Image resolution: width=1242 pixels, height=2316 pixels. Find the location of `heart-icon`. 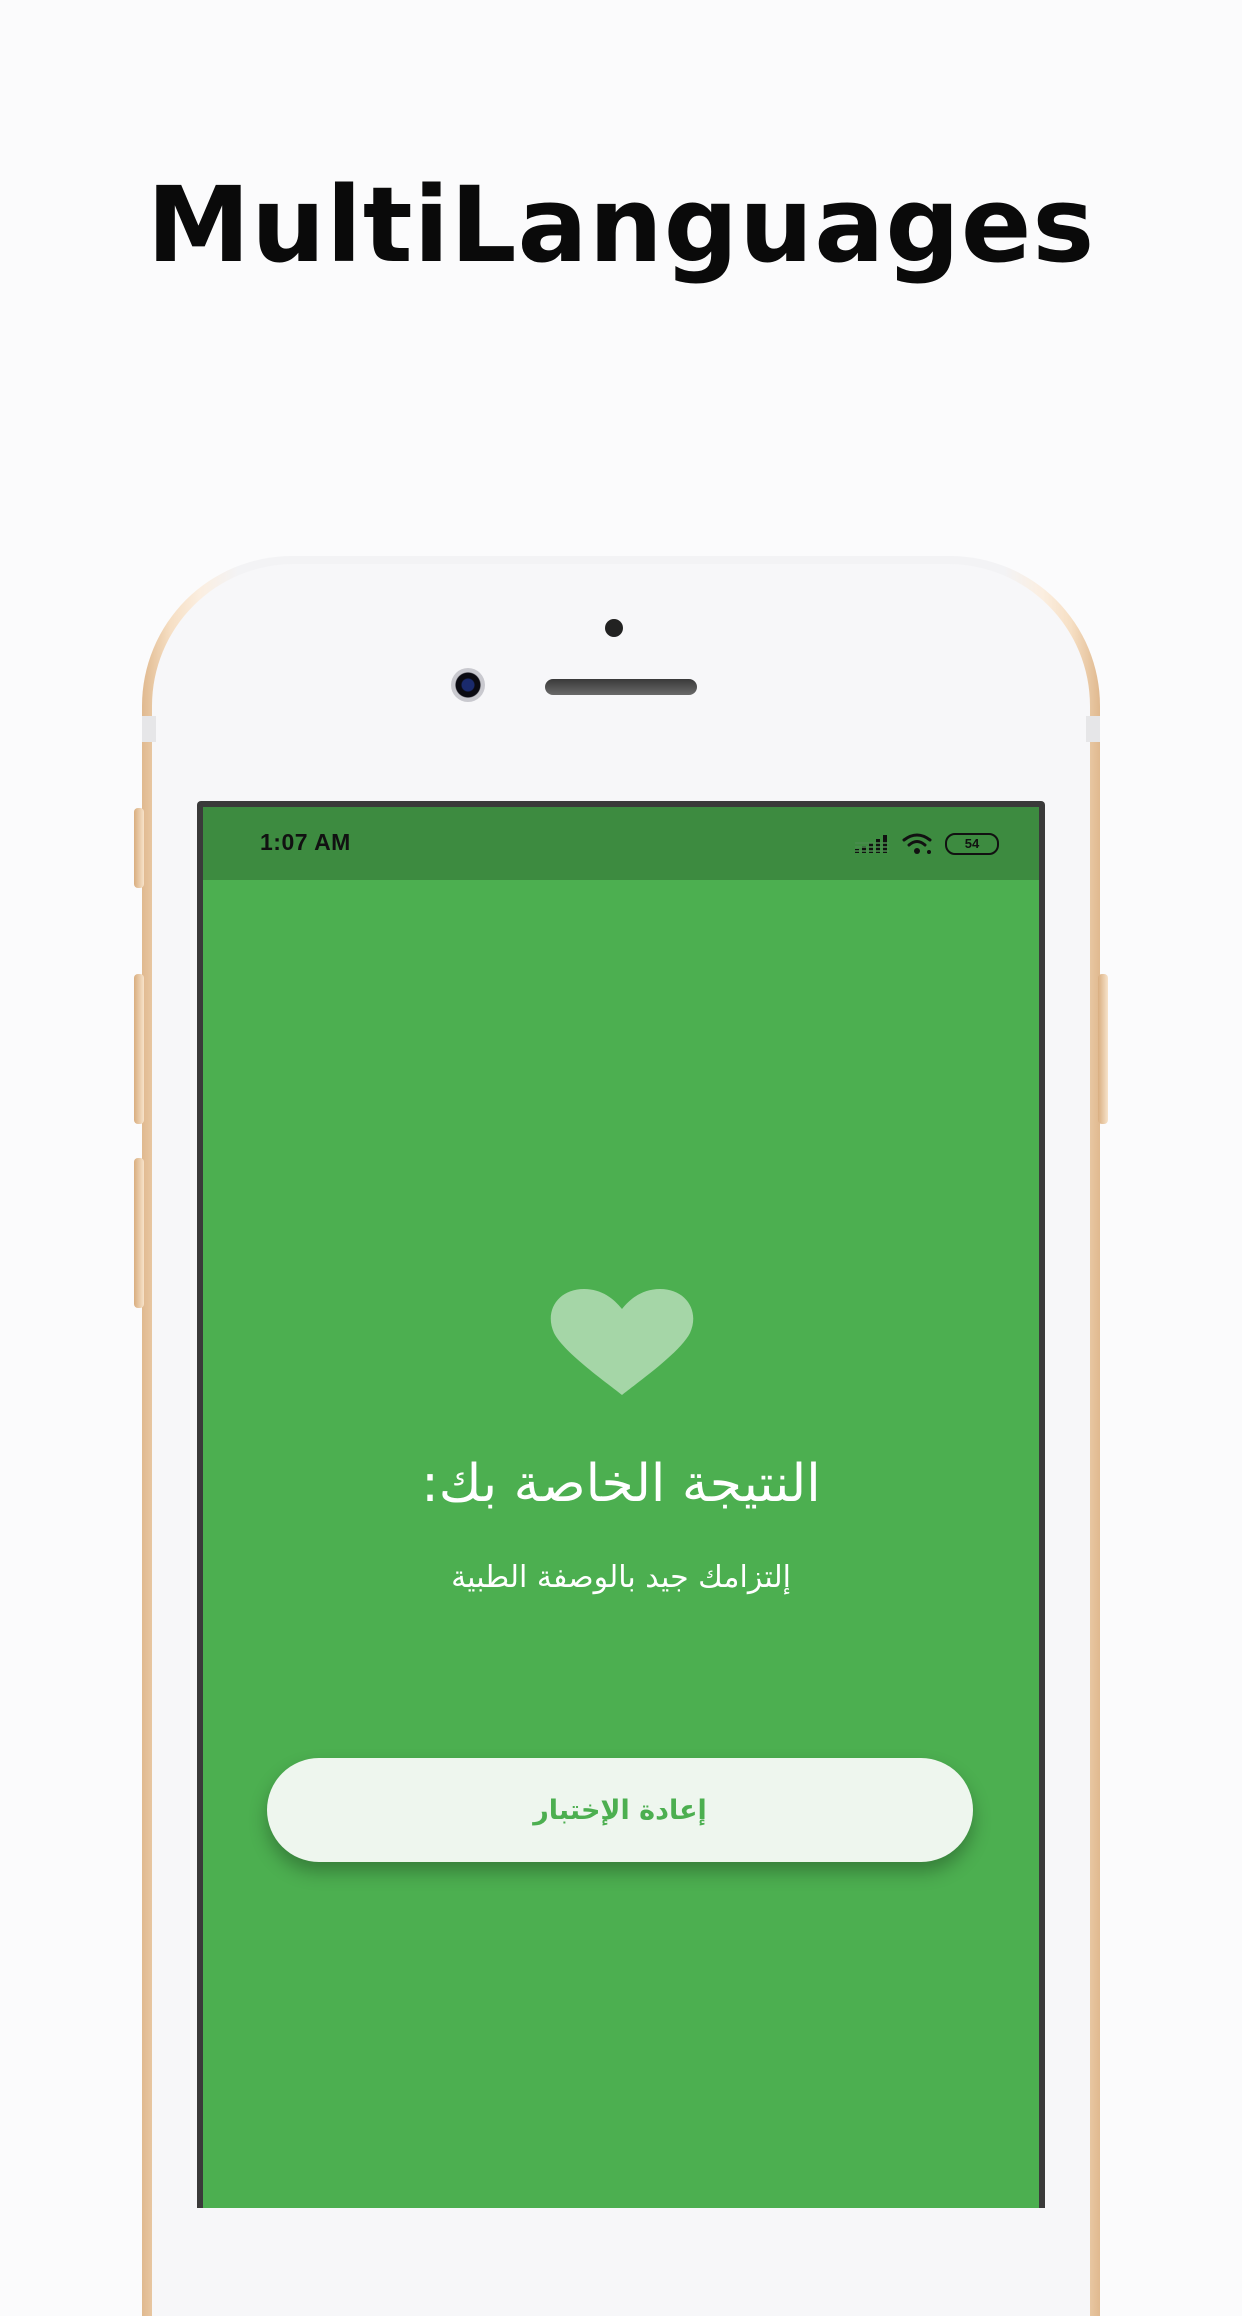

heart-icon is located at coordinates (622, 1342).